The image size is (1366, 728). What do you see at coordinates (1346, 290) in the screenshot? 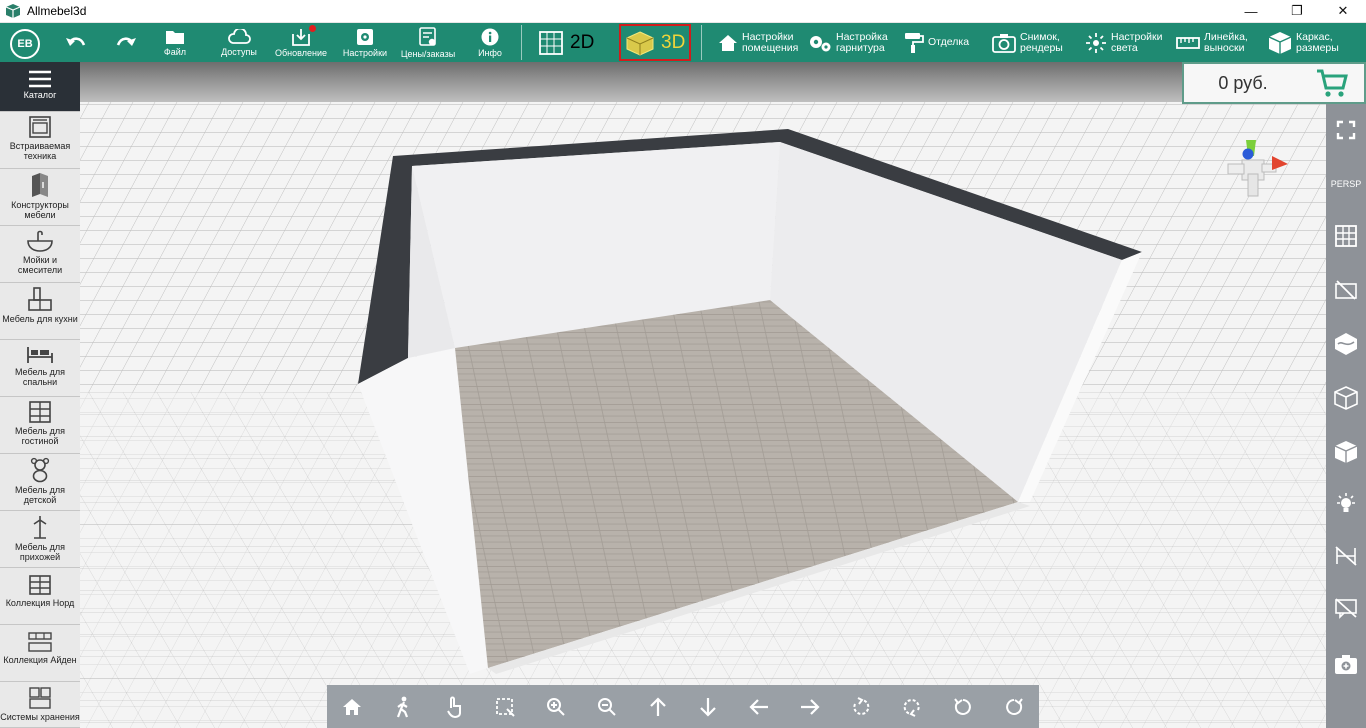
I see `hide-walls-button` at bounding box center [1346, 290].